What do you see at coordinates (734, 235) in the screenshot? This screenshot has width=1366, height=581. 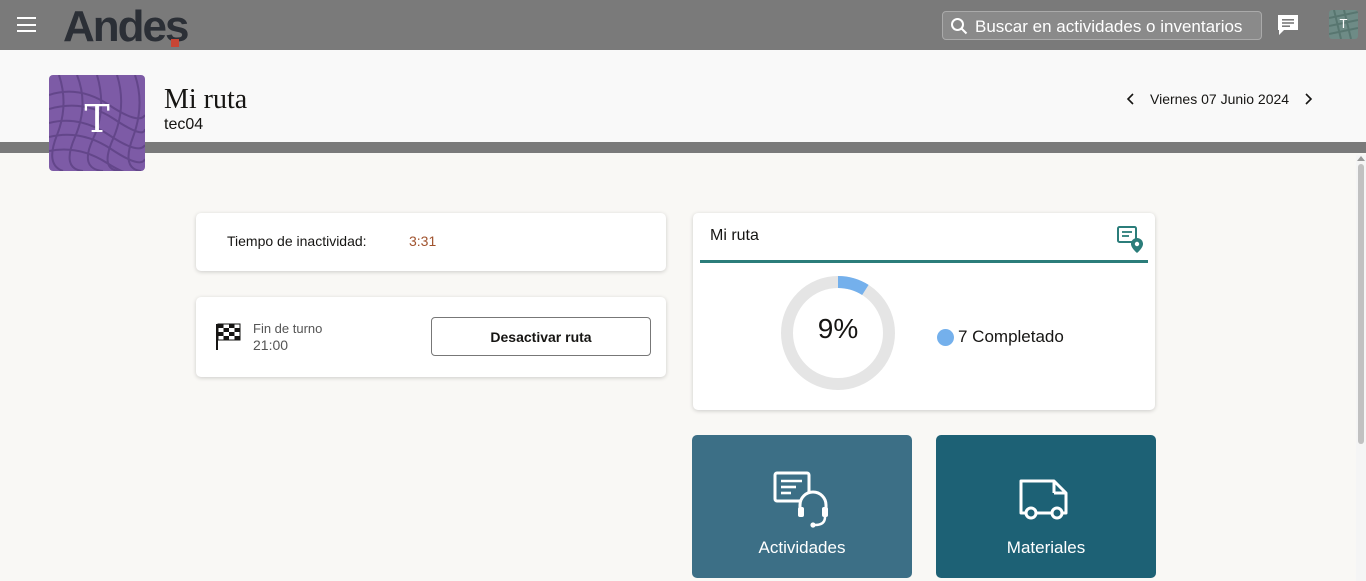 I see `route-card-title: Mi ruta` at bounding box center [734, 235].